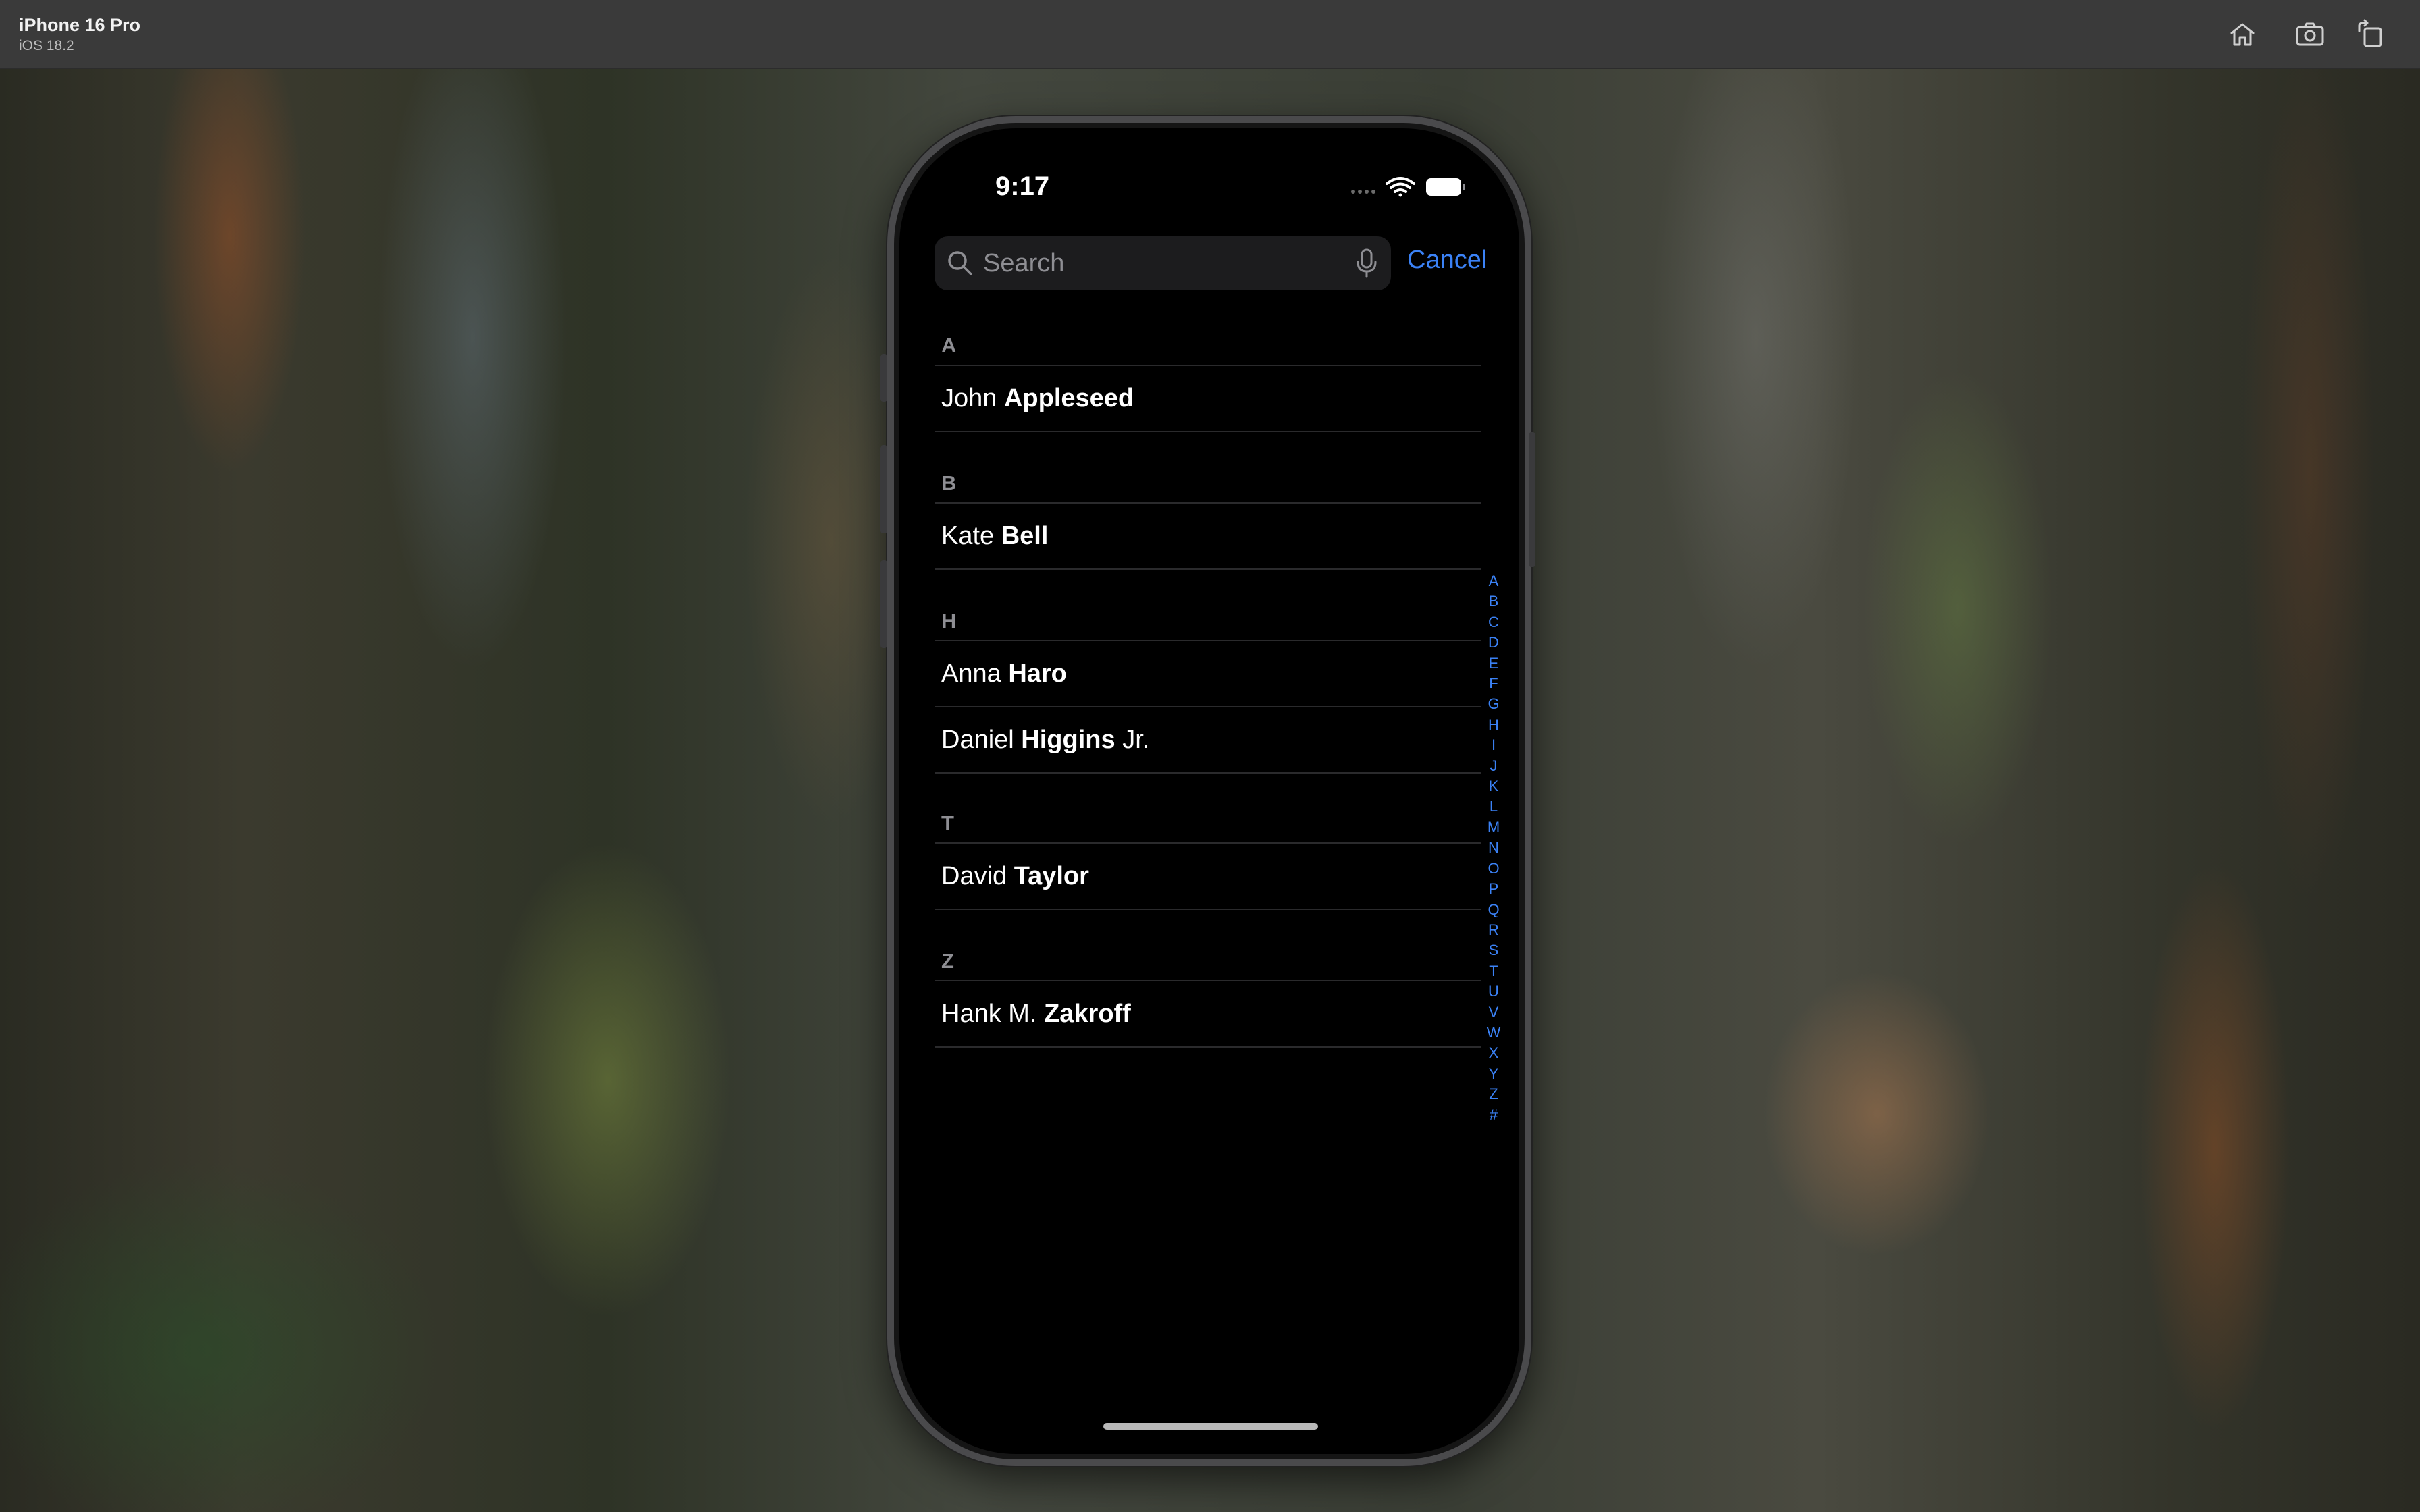 This screenshot has height=1512, width=2420. I want to click on device-os-version: iOS 18.2, so click(46, 45).